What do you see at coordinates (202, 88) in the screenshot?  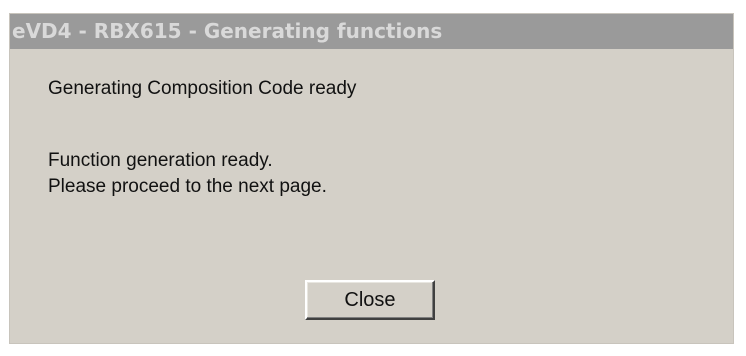 I see `status-message-composition: Generating Composition Code ready` at bounding box center [202, 88].